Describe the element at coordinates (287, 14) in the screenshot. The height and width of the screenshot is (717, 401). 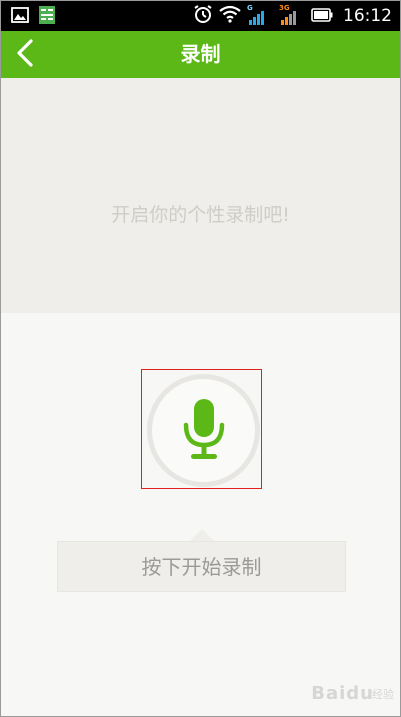
I see `signal-icon: 3G` at that location.